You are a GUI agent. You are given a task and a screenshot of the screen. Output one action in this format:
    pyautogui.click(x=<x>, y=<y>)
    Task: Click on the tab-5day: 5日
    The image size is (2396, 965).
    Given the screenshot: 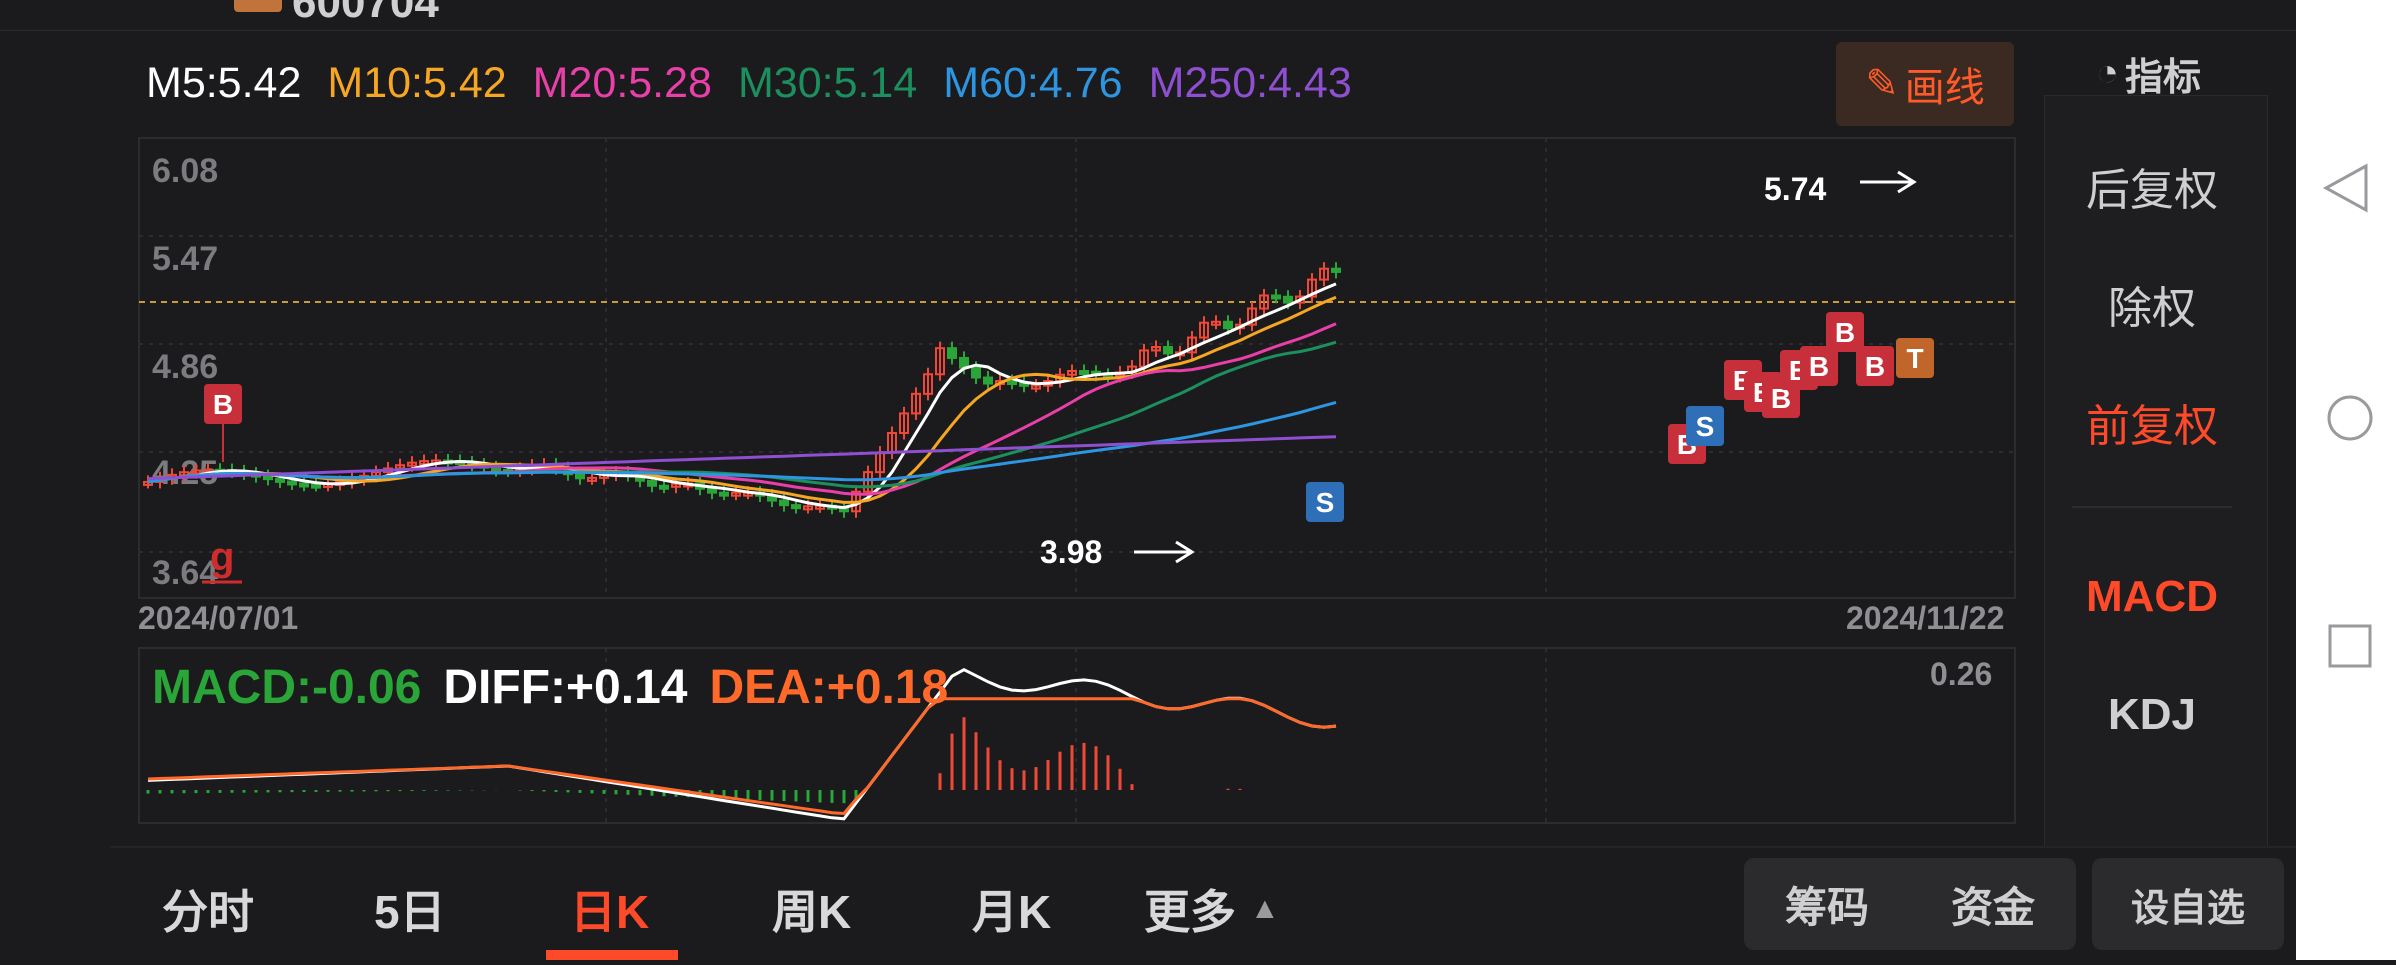 What is the action you would take?
    pyautogui.click(x=410, y=909)
    